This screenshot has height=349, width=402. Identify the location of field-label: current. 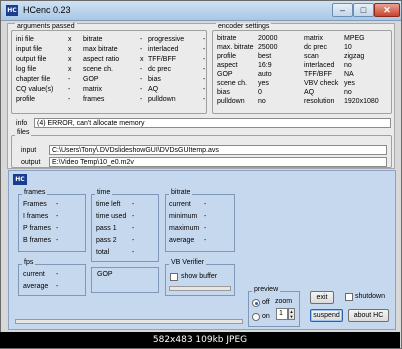
(180, 204).